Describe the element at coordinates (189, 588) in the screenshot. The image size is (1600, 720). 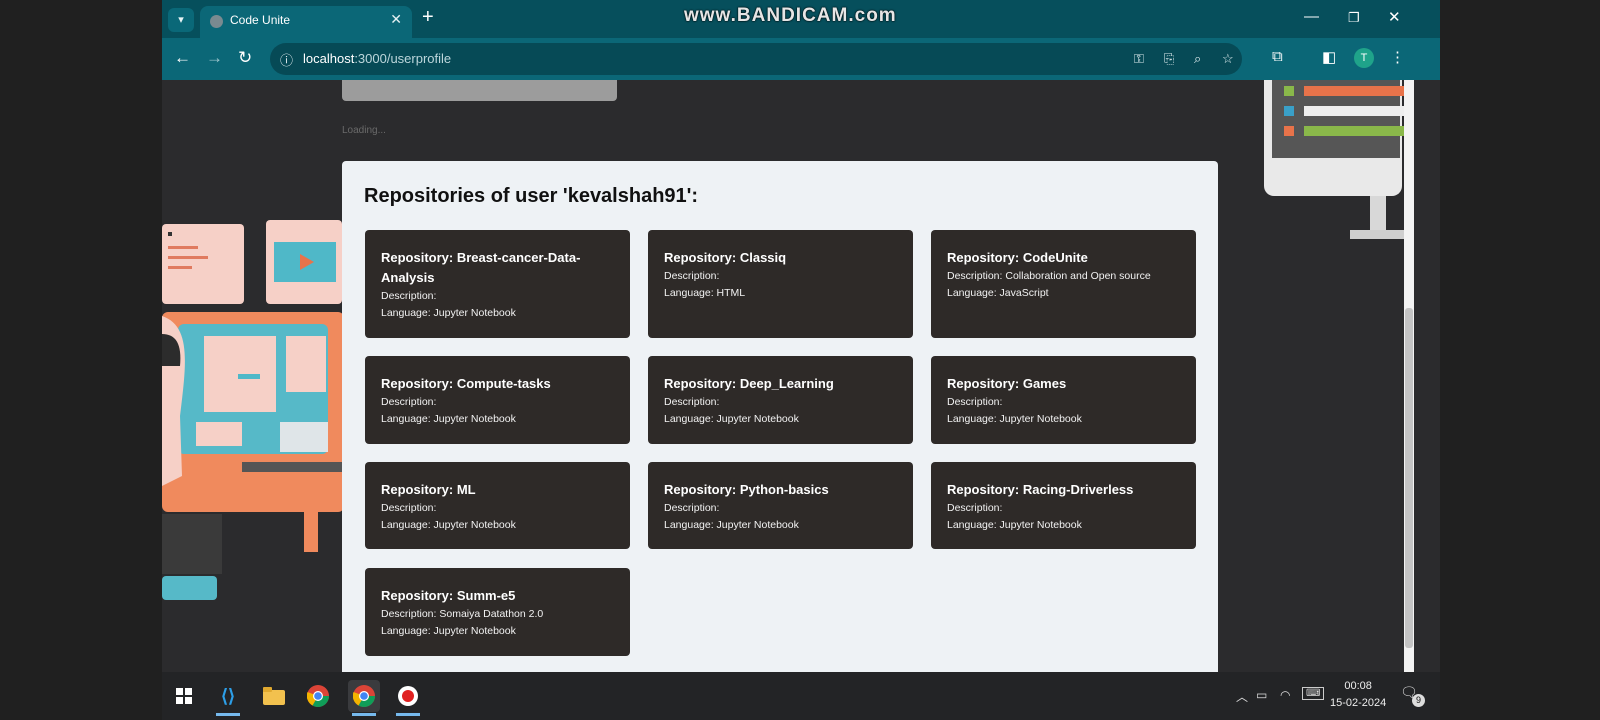
I see `foot-shape` at that location.